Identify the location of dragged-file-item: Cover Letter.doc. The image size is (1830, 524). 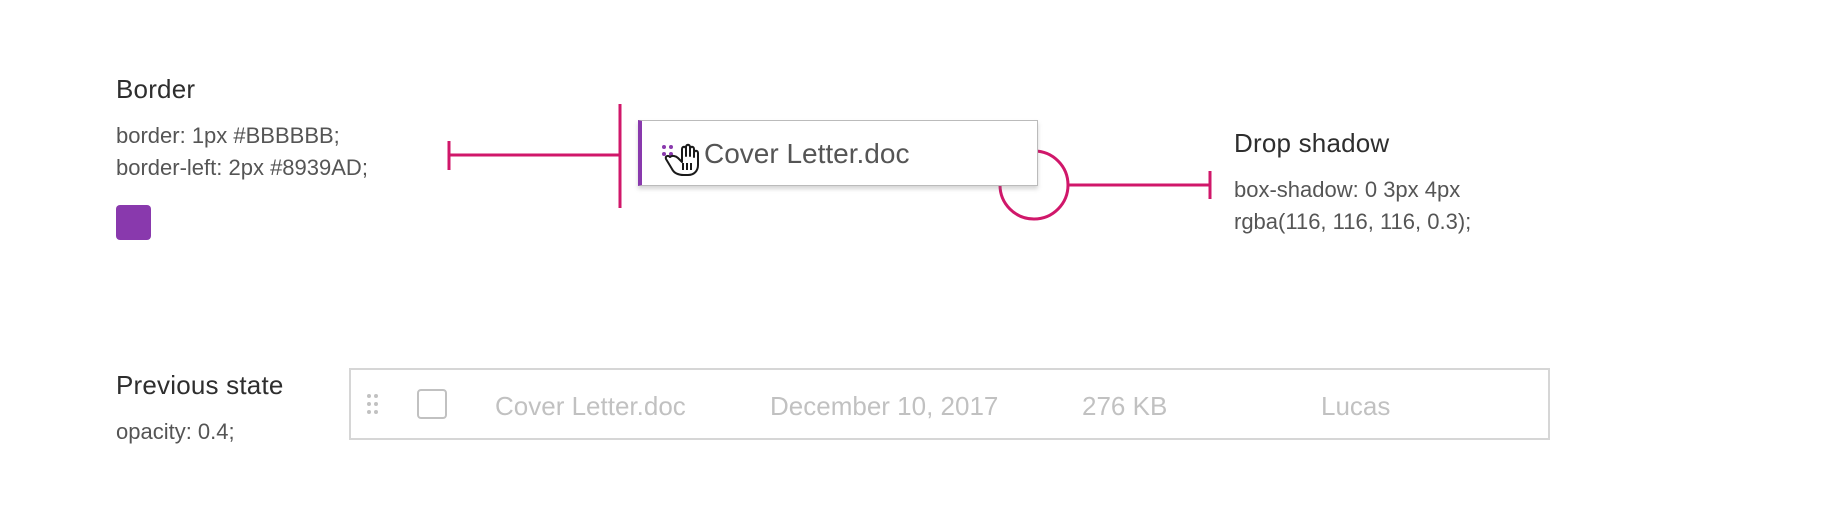
(838, 153).